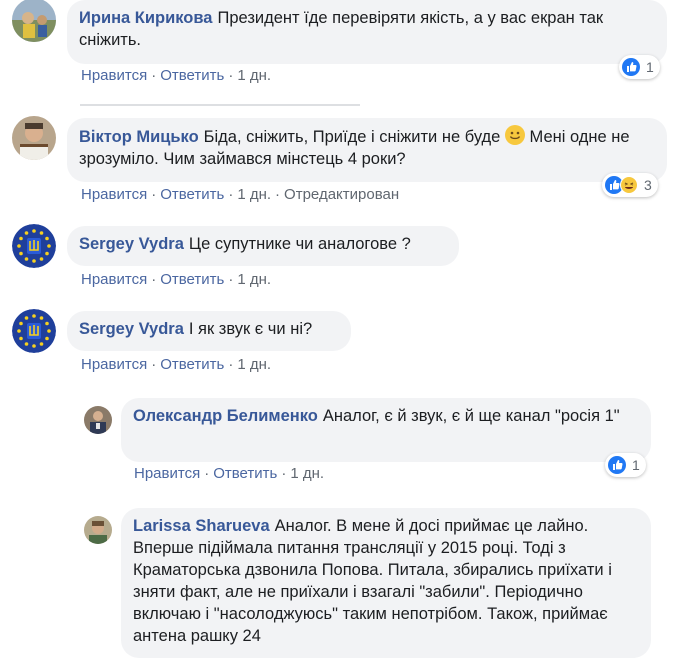 The width and height of the screenshot is (685, 658). Describe the element at coordinates (352, 137) in the screenshot. I see `comment-text: Біда, сніжить, Приїде і сніжити не буде` at that location.